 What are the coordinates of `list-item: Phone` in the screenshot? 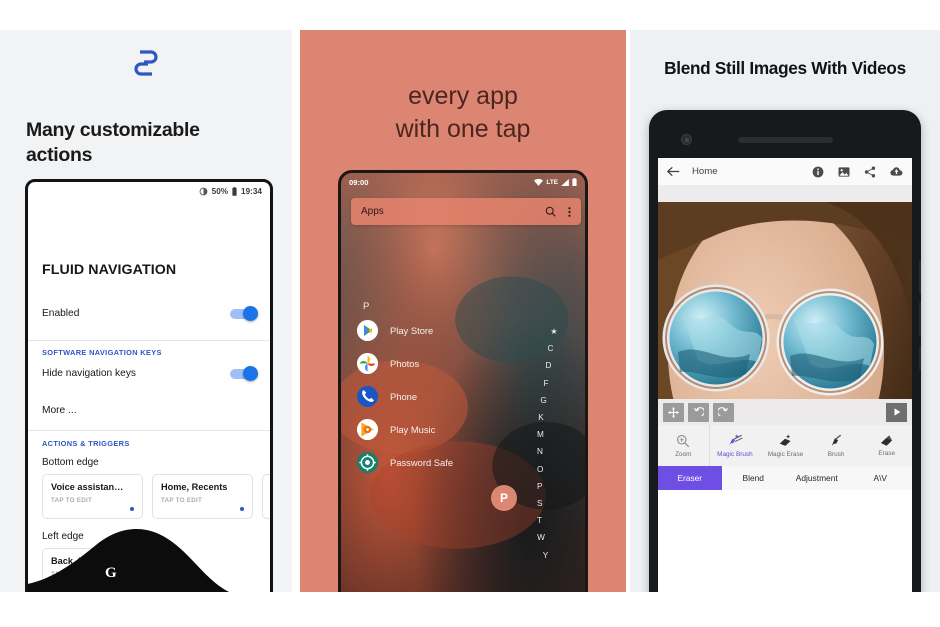 It's located at (447, 396).